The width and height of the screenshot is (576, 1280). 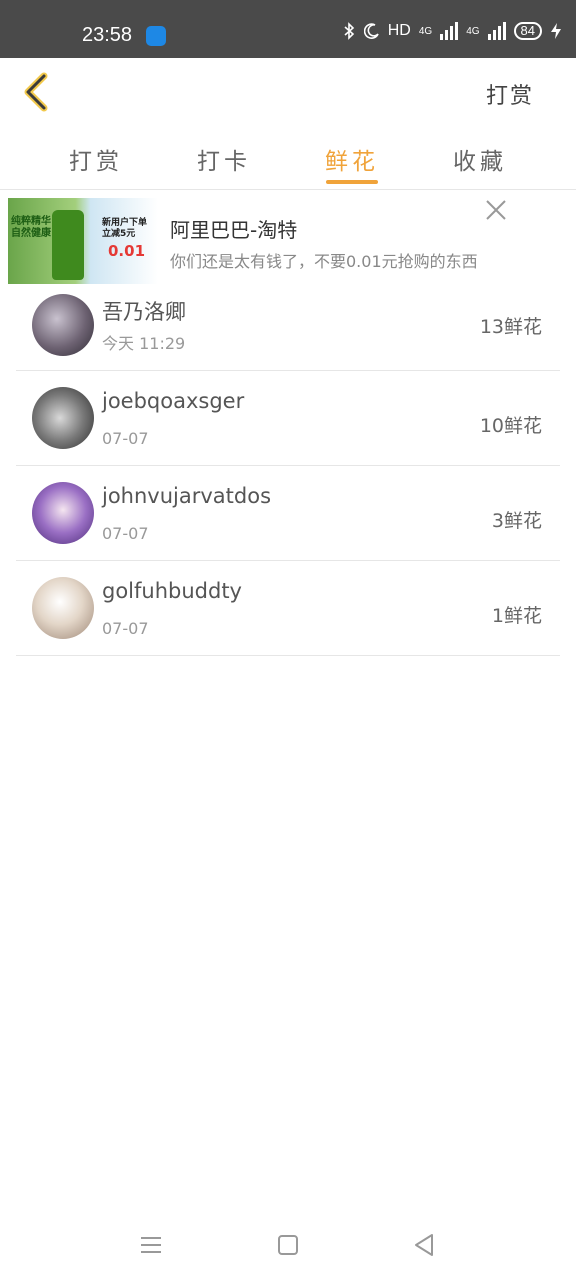 I want to click on ad-image-text: 纯粹精华 自然健康, so click(x=31, y=227).